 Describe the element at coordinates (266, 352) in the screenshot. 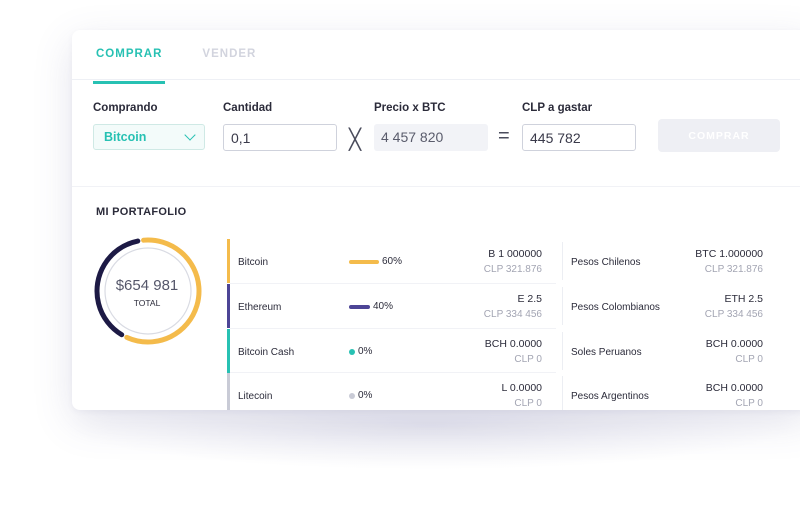

I see `holding-name: Bitcoin Cash` at that location.